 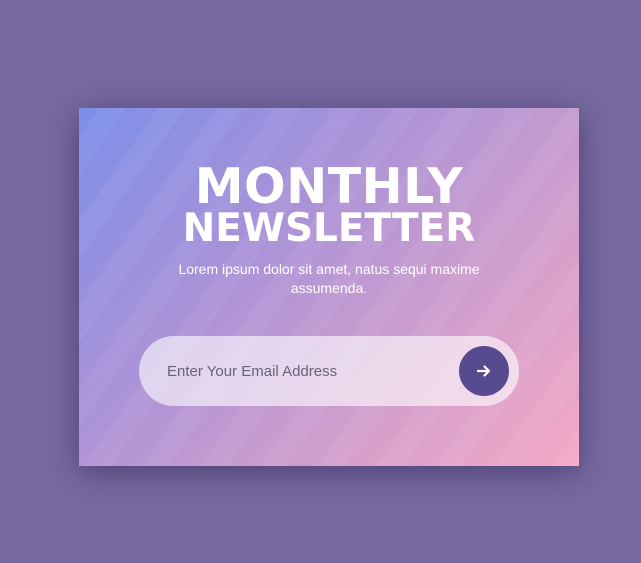 I want to click on subscribe-form, so click(x=329, y=371).